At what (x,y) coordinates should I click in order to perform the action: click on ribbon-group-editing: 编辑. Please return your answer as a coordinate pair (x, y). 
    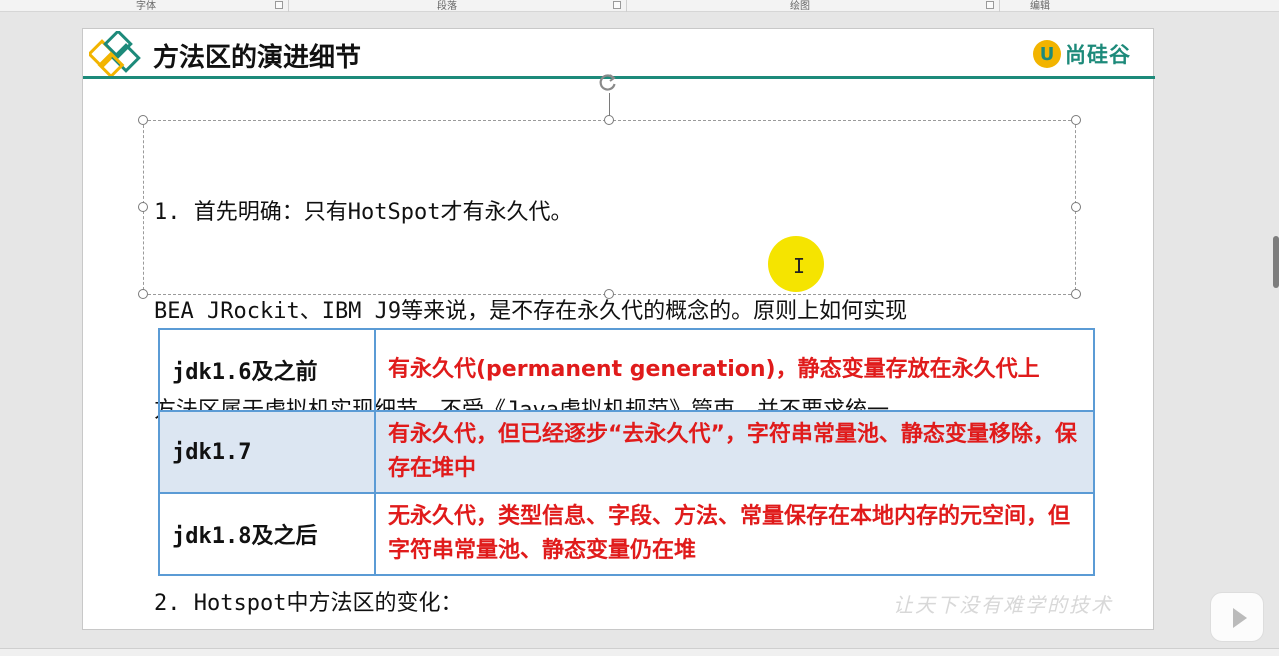
    Looking at the image, I should click on (1040, 6).